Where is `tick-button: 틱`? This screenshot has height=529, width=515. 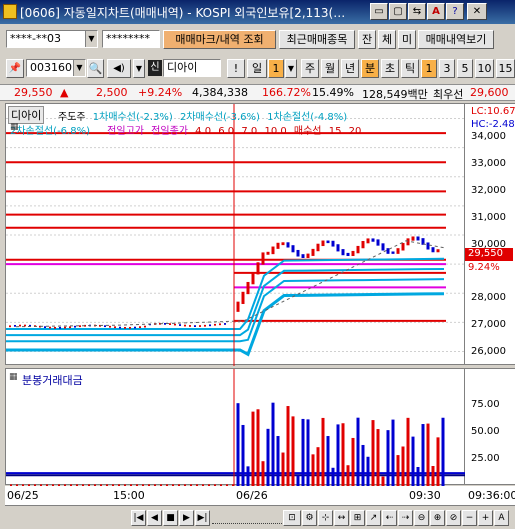 tick-button: 틱 is located at coordinates (410, 68).